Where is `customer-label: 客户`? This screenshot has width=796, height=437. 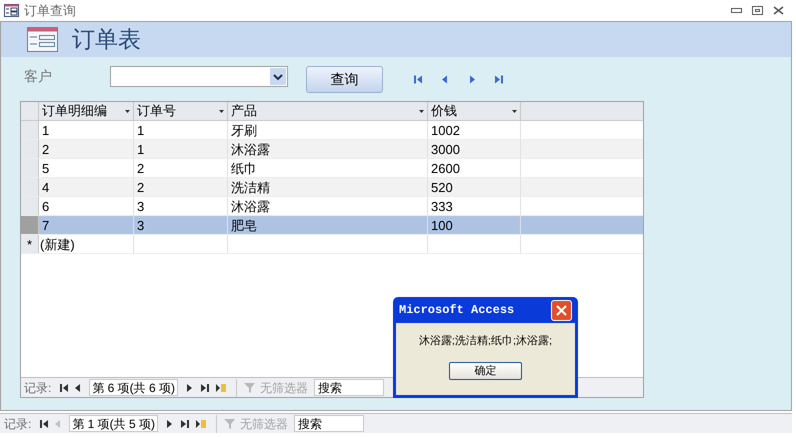 customer-label: 客户 is located at coordinates (38, 76).